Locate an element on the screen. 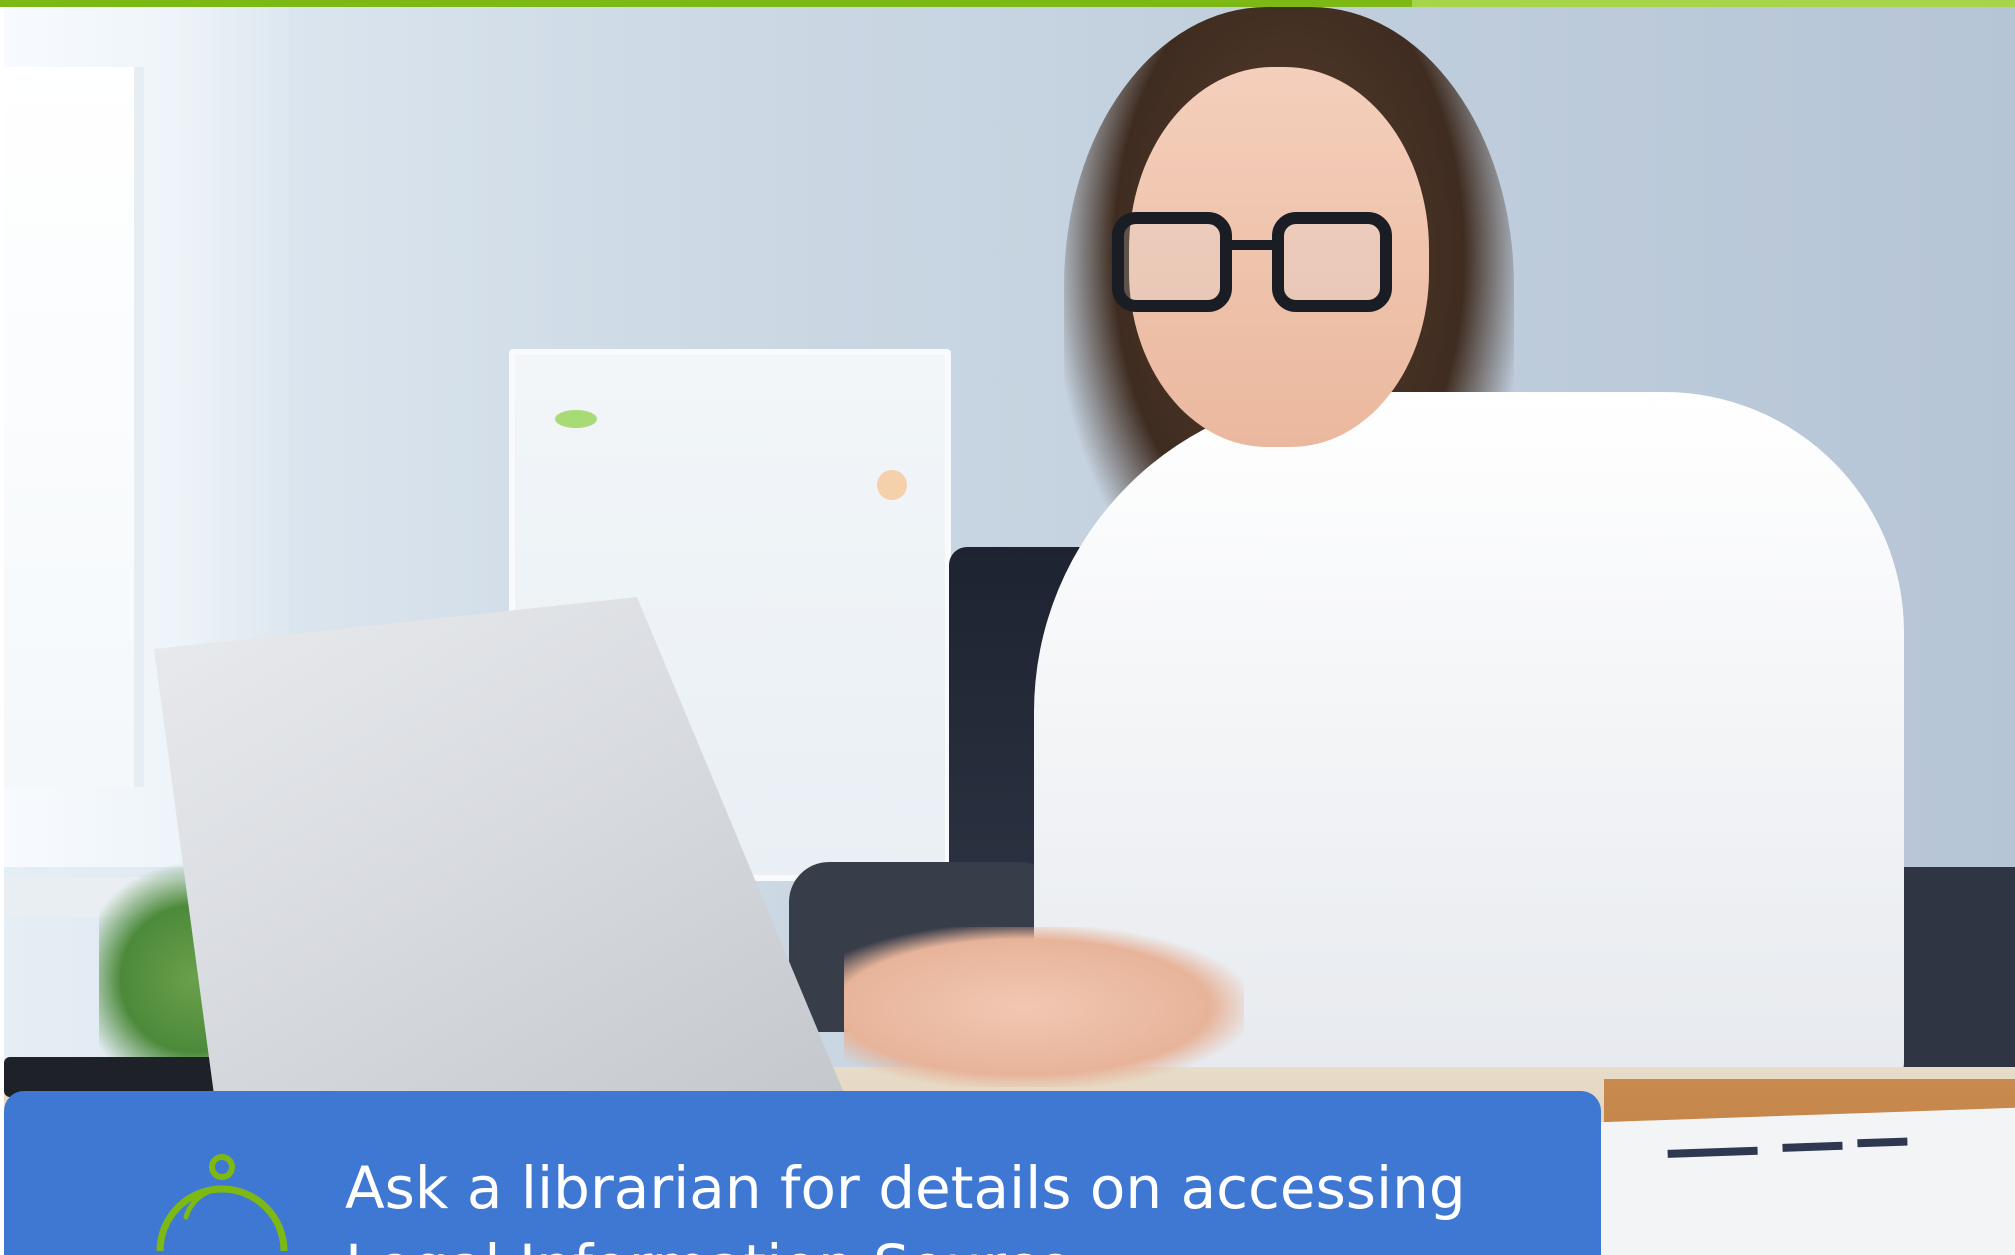  accent-bar-primary is located at coordinates (706, 3).